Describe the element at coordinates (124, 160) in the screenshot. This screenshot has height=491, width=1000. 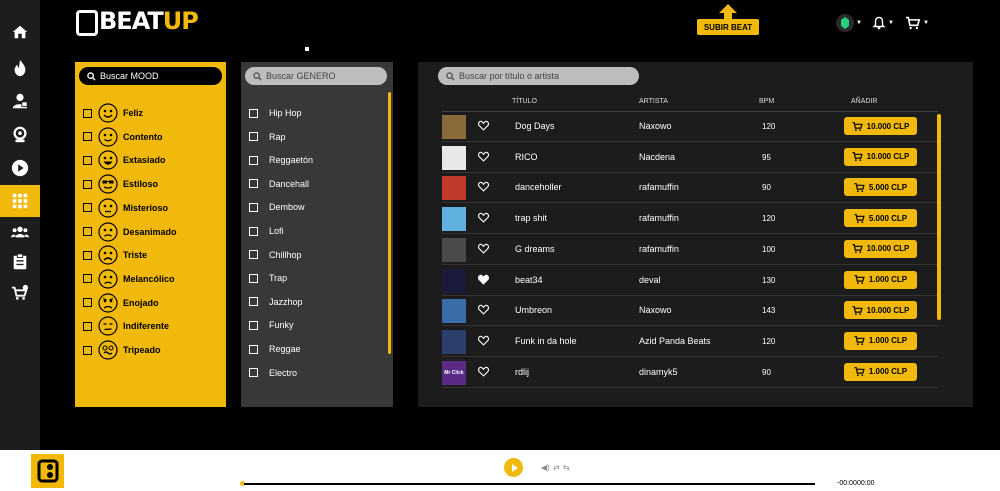
I see `mood-option: Extasiado` at that location.